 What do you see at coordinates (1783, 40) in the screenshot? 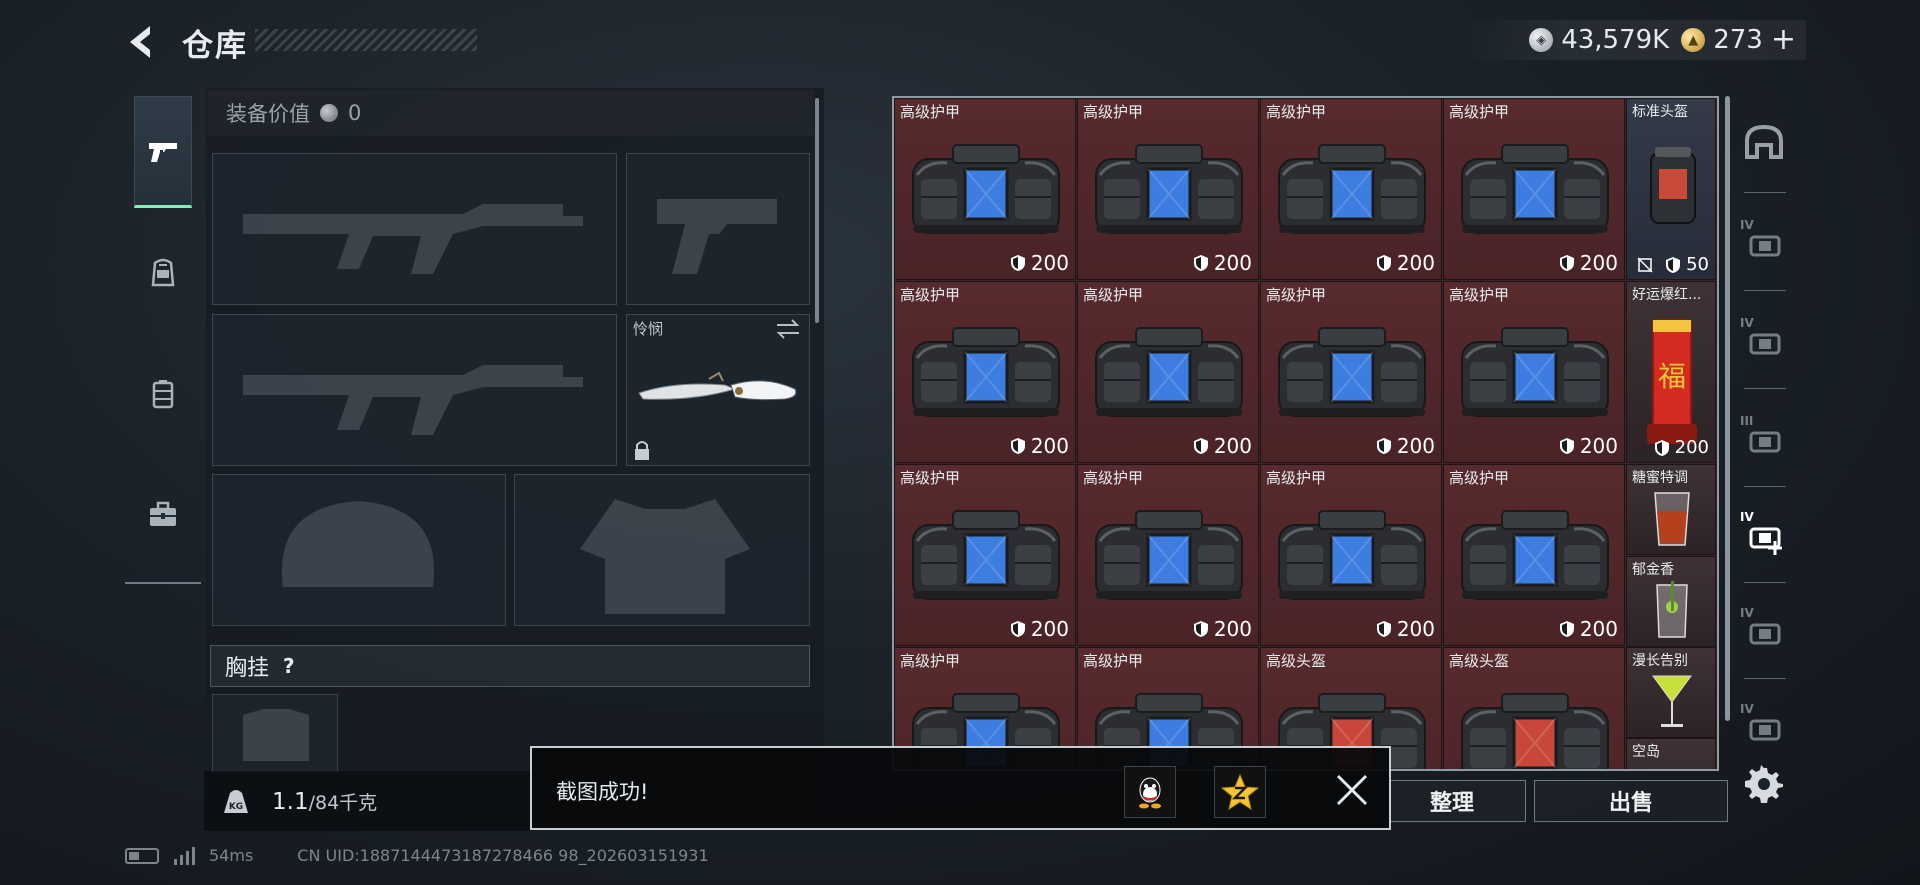
I see `add-currency-button: +` at bounding box center [1783, 40].